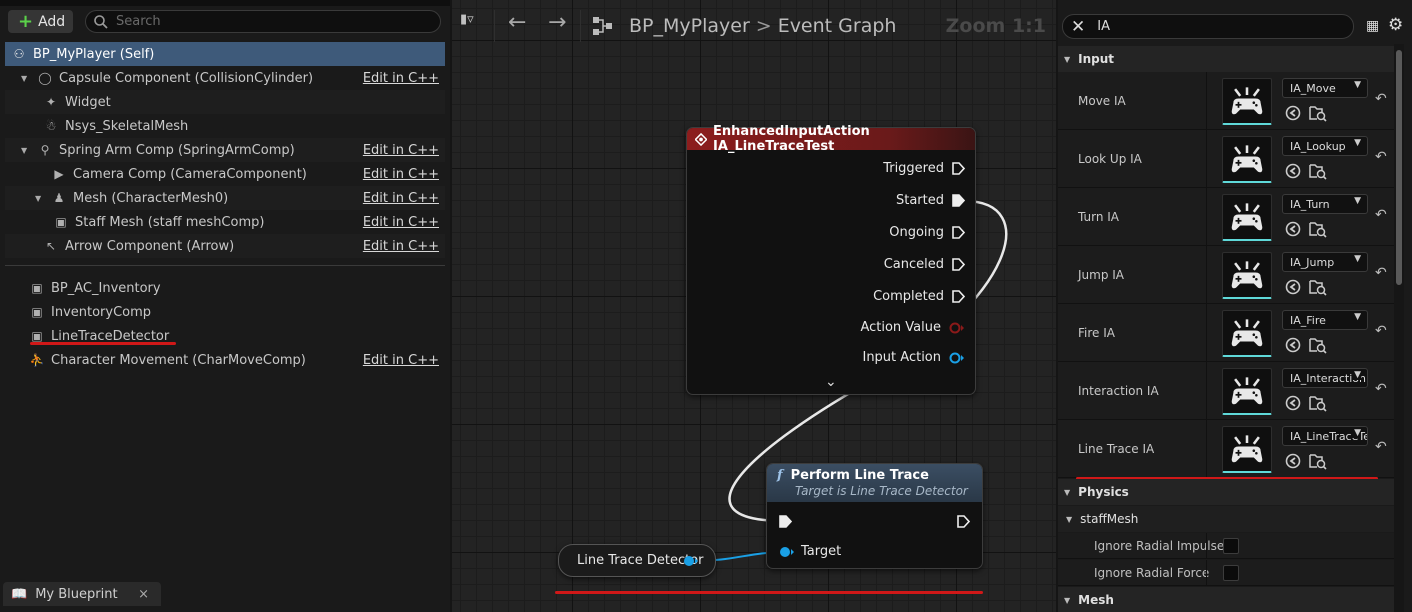  What do you see at coordinates (1325, 88) in the screenshot?
I see `asset-picker-dropdown: IA_Move ▼` at bounding box center [1325, 88].